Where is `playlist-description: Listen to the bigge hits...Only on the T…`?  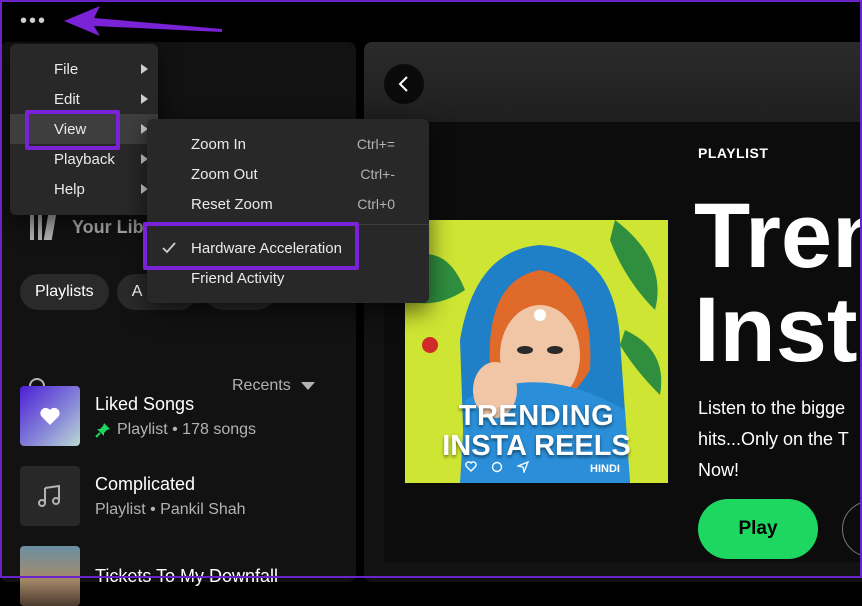 playlist-description: Listen to the bigge hits...Only on the T… is located at coordinates (773, 439).